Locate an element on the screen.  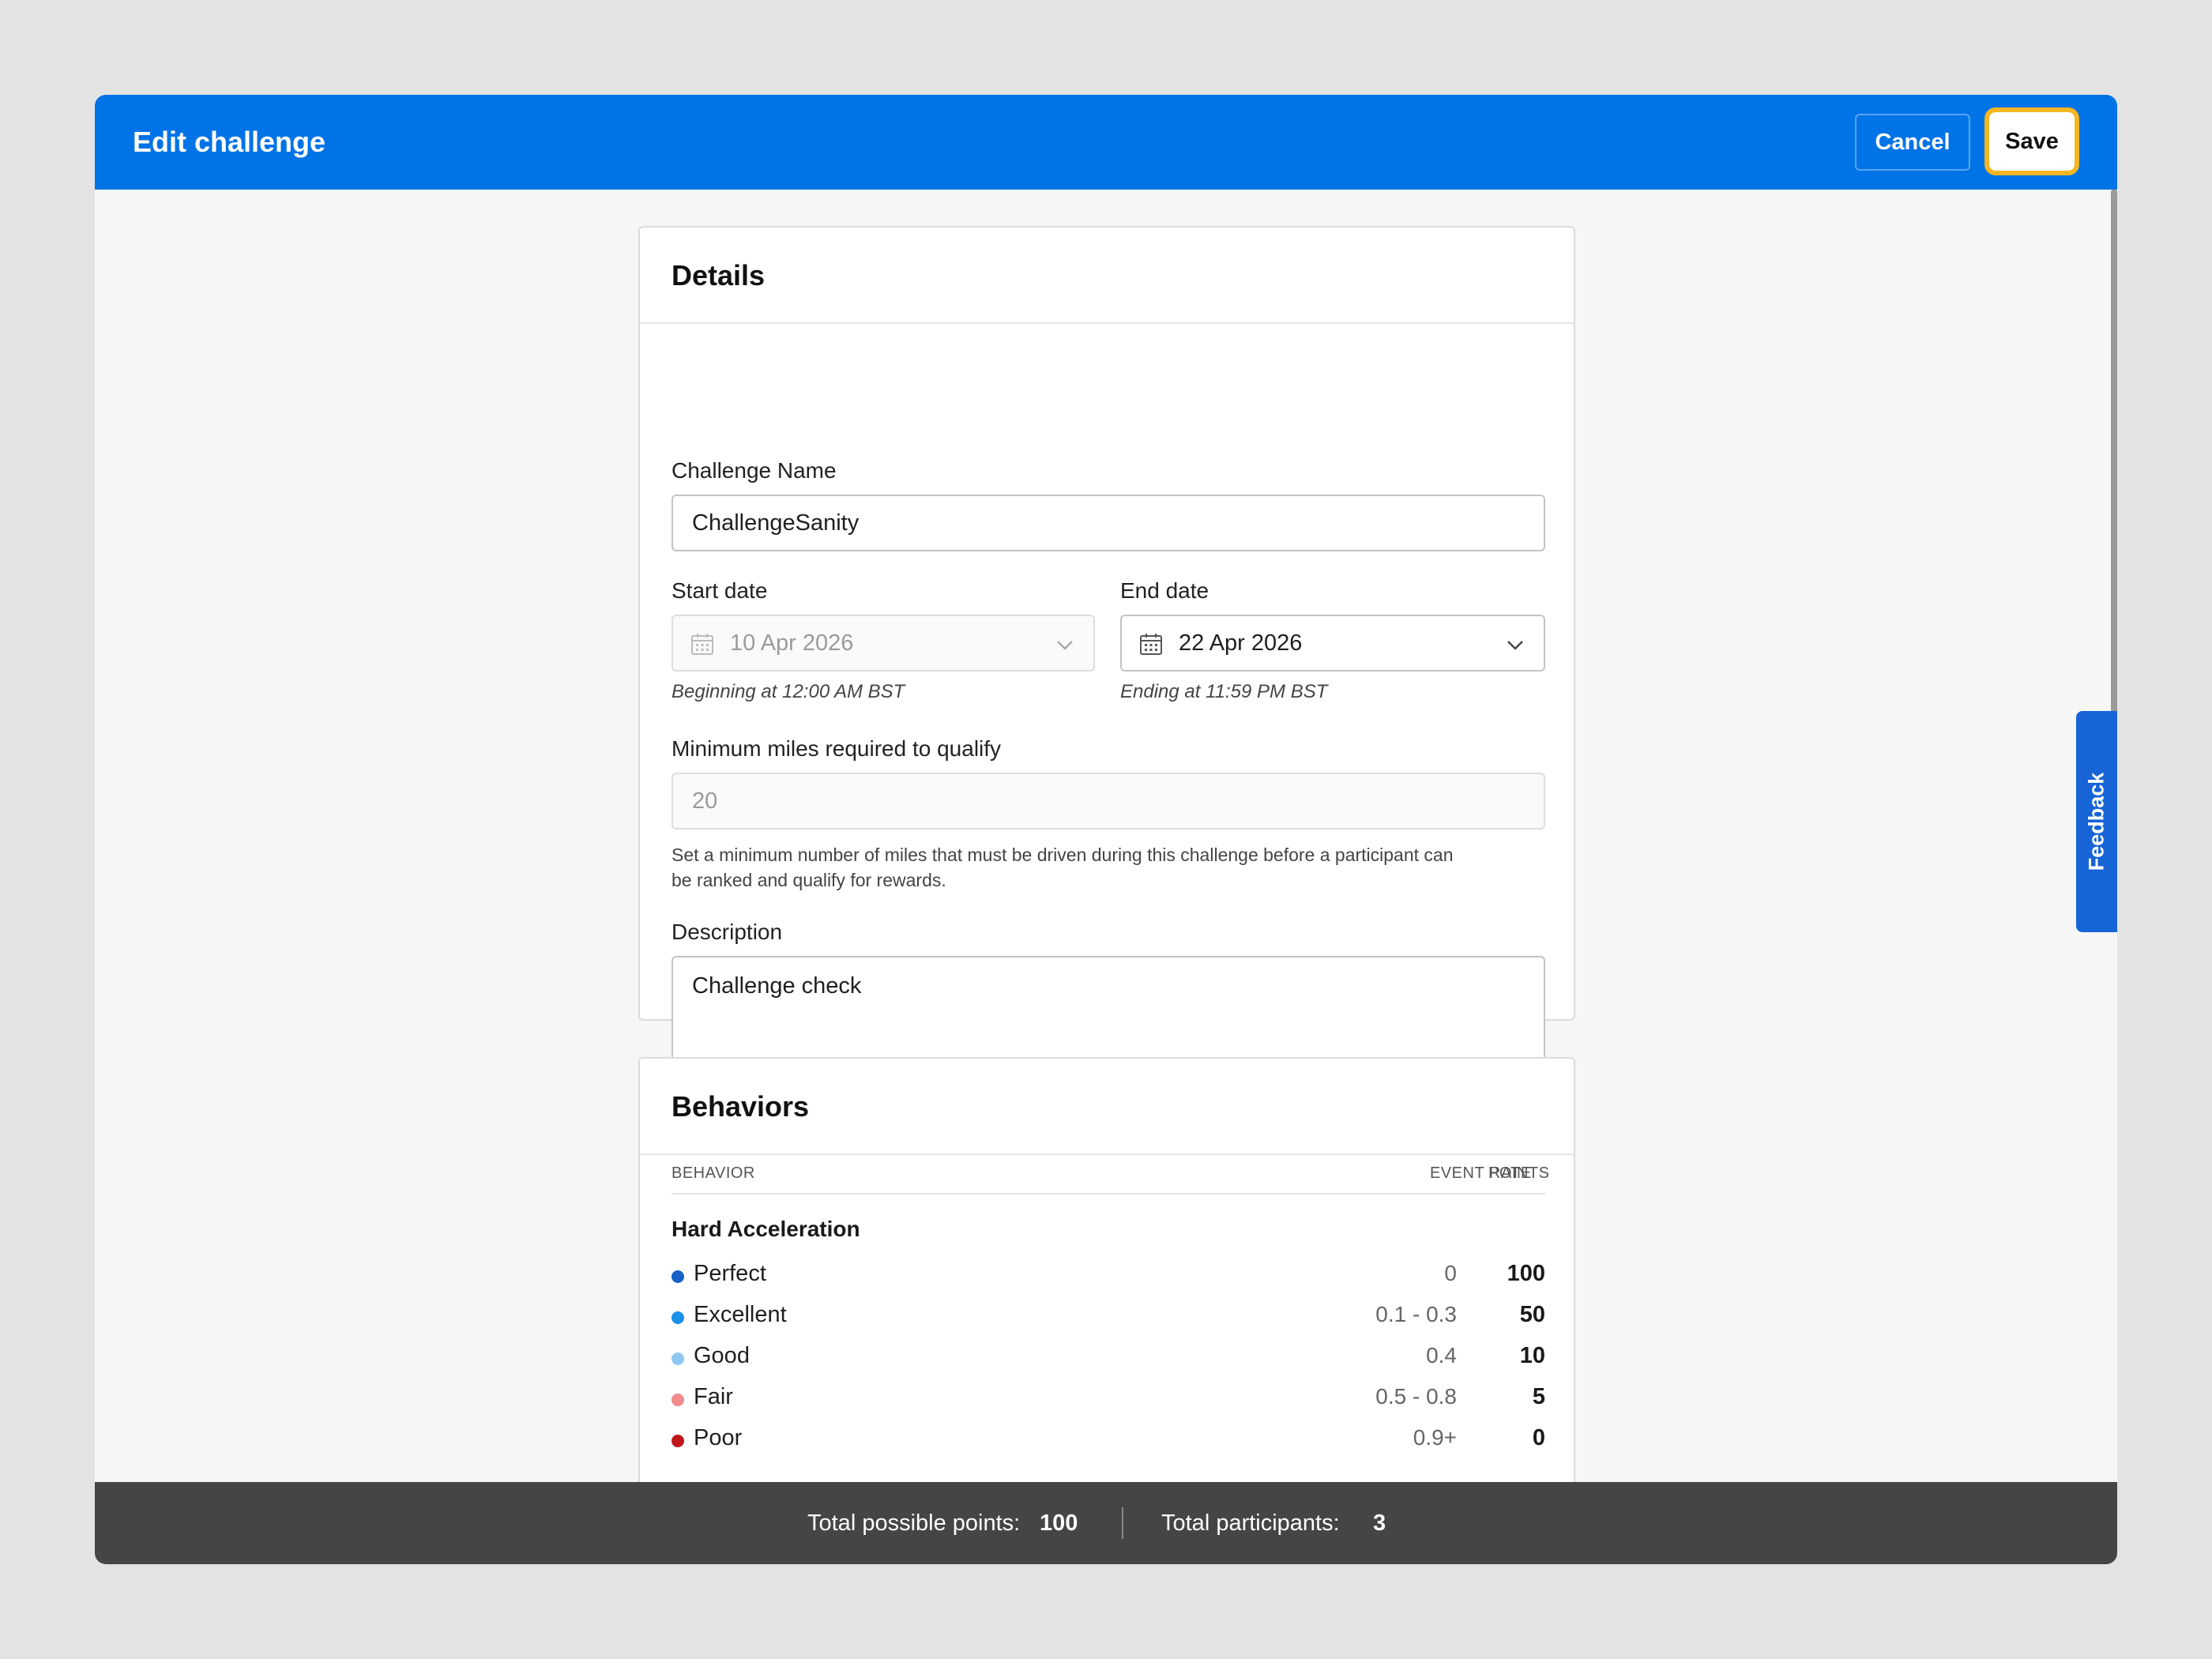
table-row: Perfect 0 100 is located at coordinates (1109, 1278).